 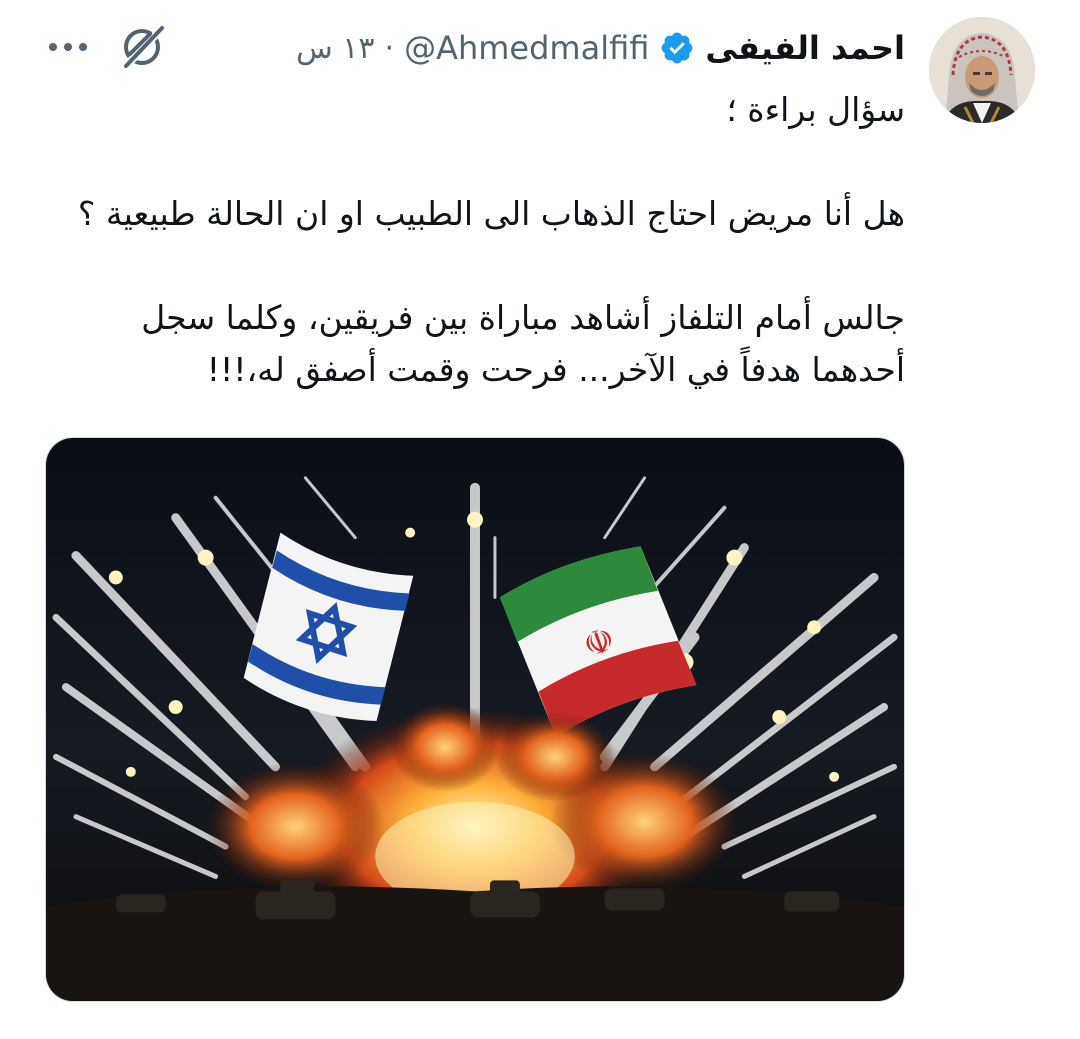 What do you see at coordinates (143, 46) in the screenshot?
I see `grok-icon` at bounding box center [143, 46].